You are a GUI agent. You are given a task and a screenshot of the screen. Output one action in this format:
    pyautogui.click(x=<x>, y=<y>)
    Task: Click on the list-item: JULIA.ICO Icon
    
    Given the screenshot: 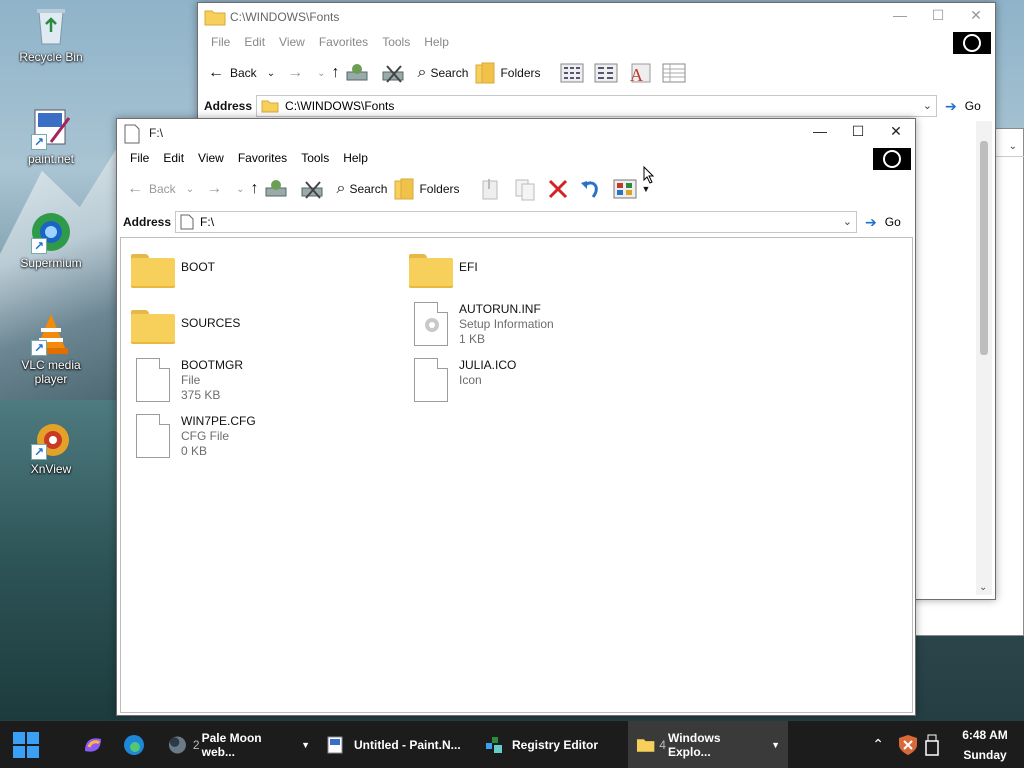 What is the action you would take?
    pyautogui.click(x=465, y=380)
    